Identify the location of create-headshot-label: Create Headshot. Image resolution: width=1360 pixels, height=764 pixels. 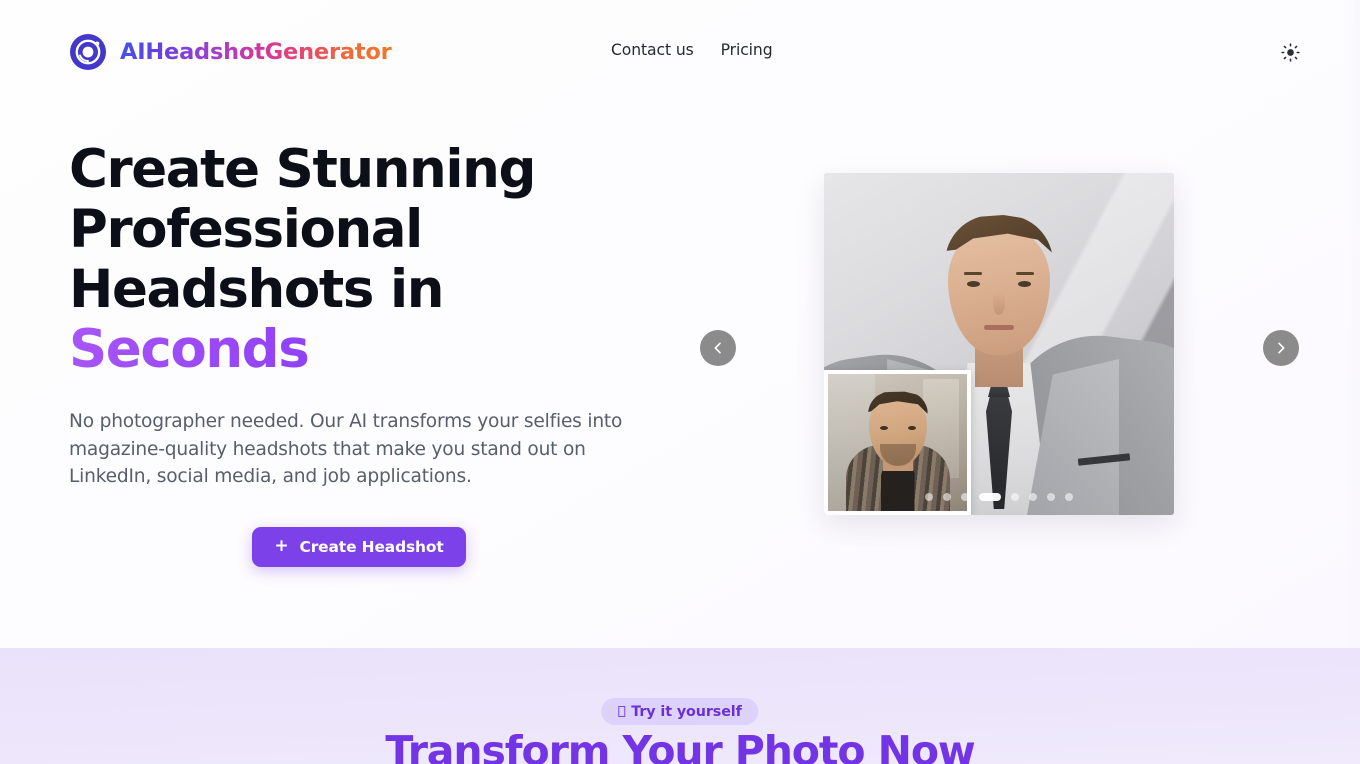
(371, 546).